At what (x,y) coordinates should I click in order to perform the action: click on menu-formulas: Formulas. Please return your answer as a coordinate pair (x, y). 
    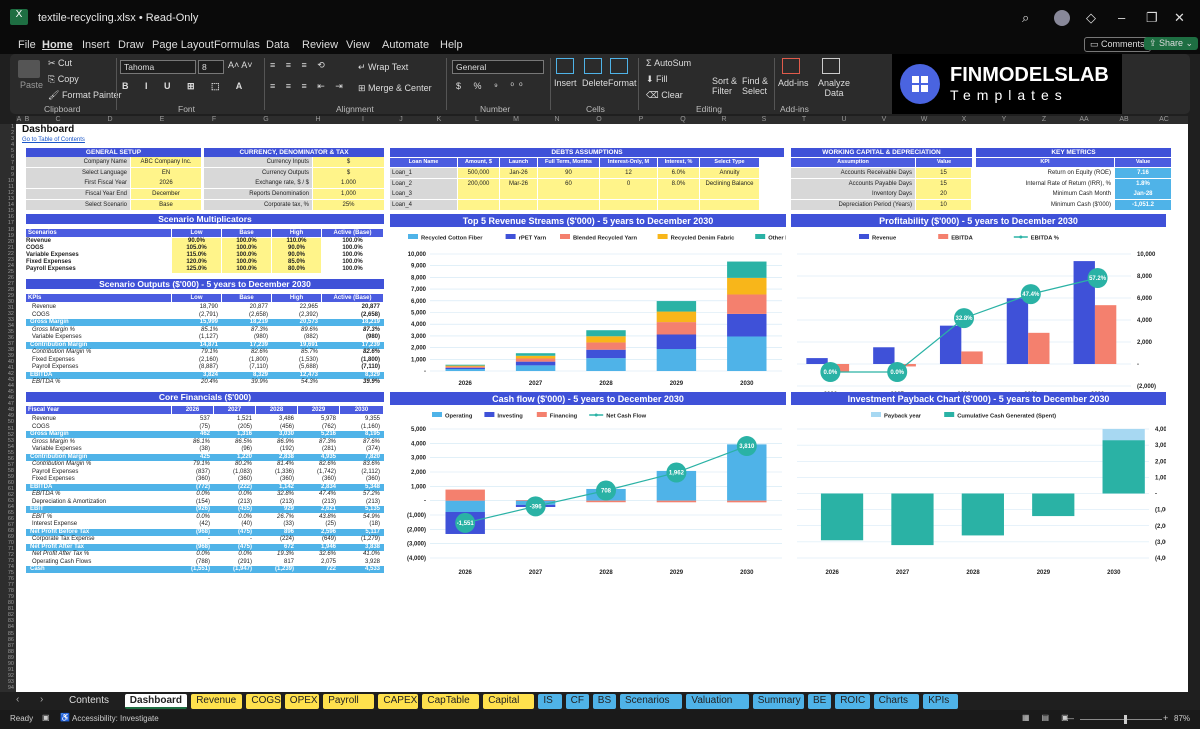
    Looking at the image, I should click on (237, 45).